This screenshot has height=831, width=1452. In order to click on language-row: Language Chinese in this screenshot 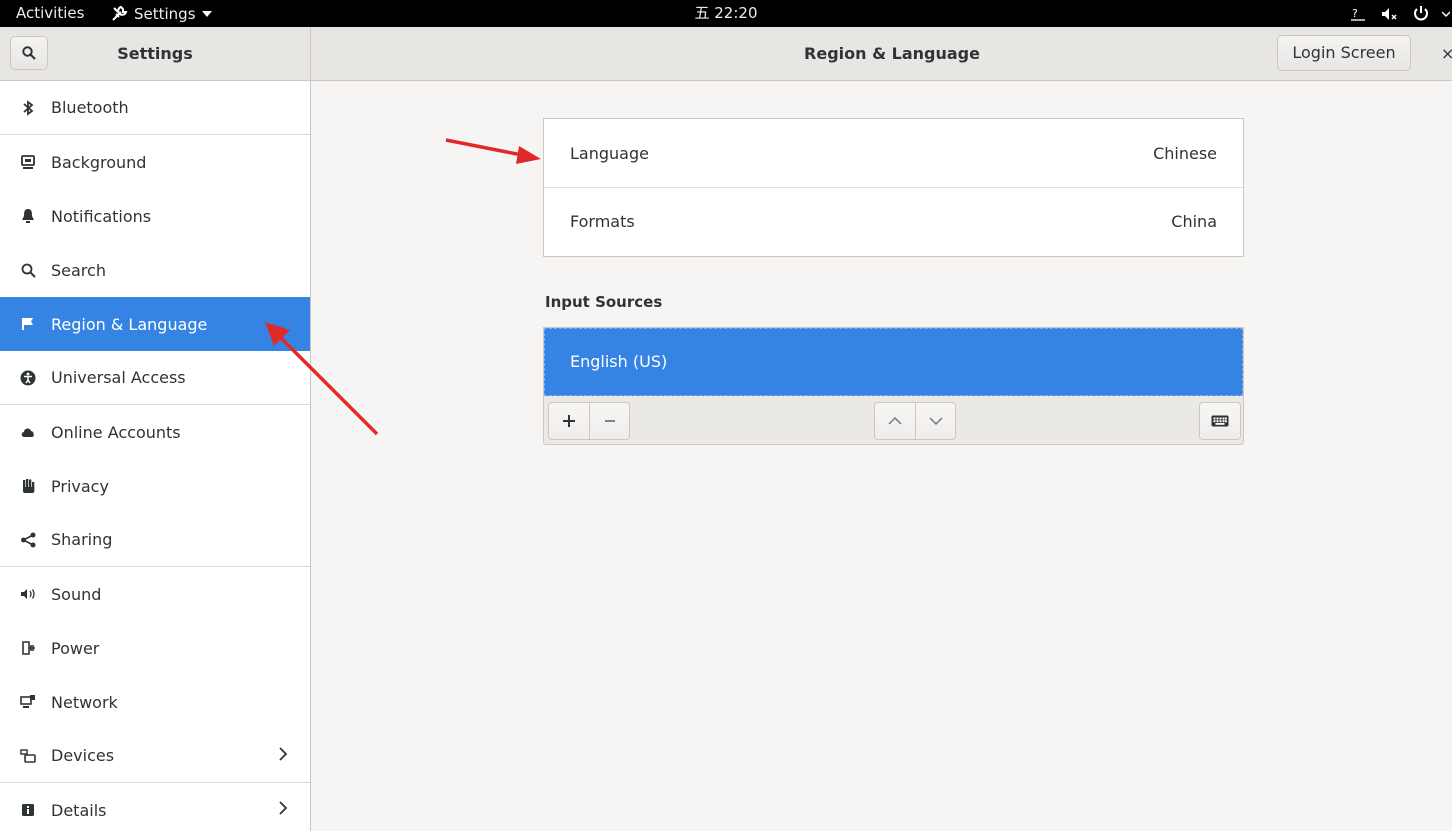, I will do `click(893, 153)`.